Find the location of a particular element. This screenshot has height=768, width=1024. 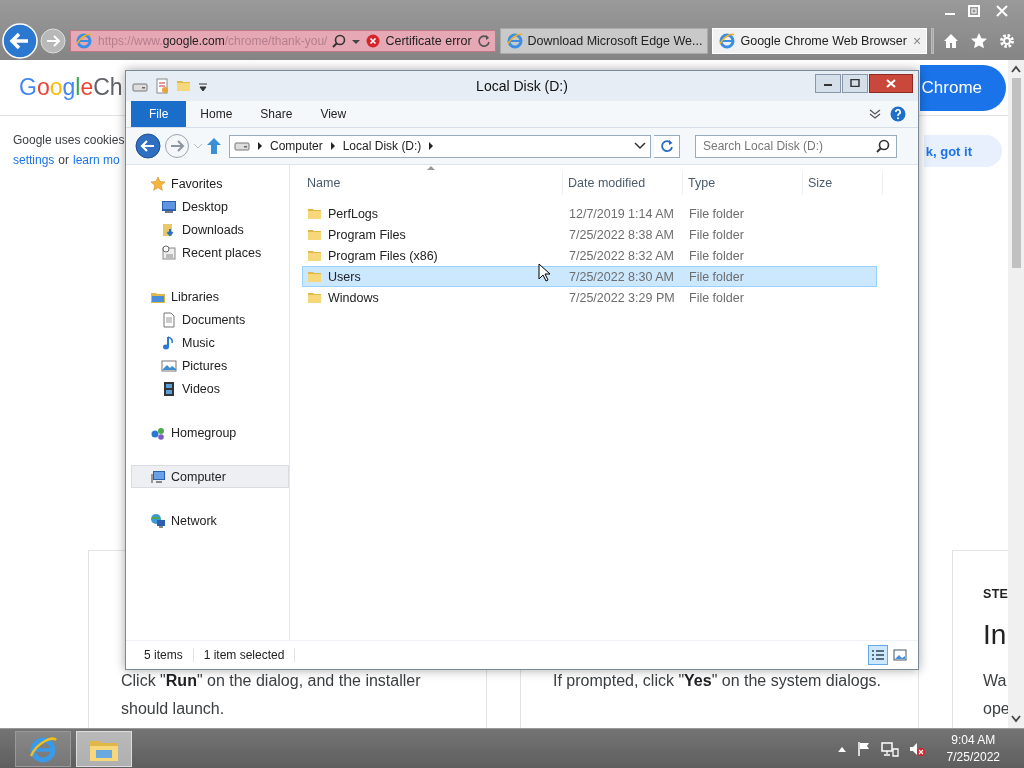

help-icon is located at coordinates (898, 114).